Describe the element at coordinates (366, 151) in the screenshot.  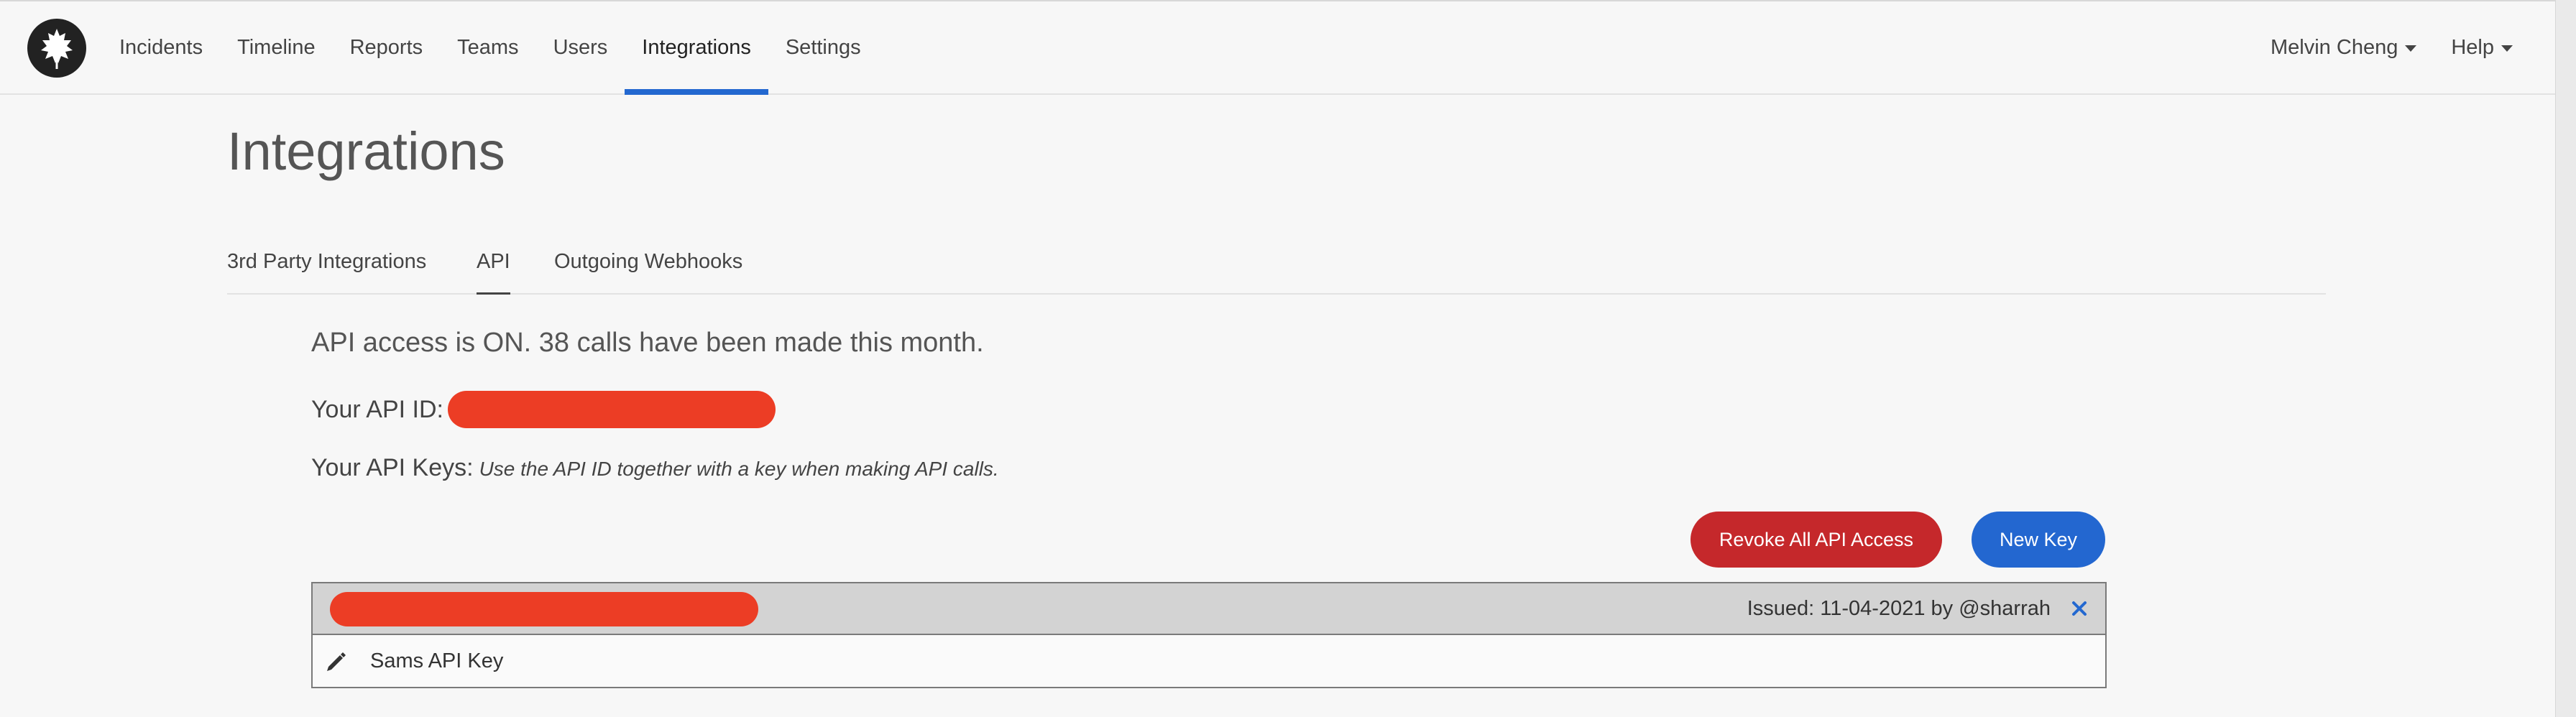
I see `page-title: Integrations` at that location.